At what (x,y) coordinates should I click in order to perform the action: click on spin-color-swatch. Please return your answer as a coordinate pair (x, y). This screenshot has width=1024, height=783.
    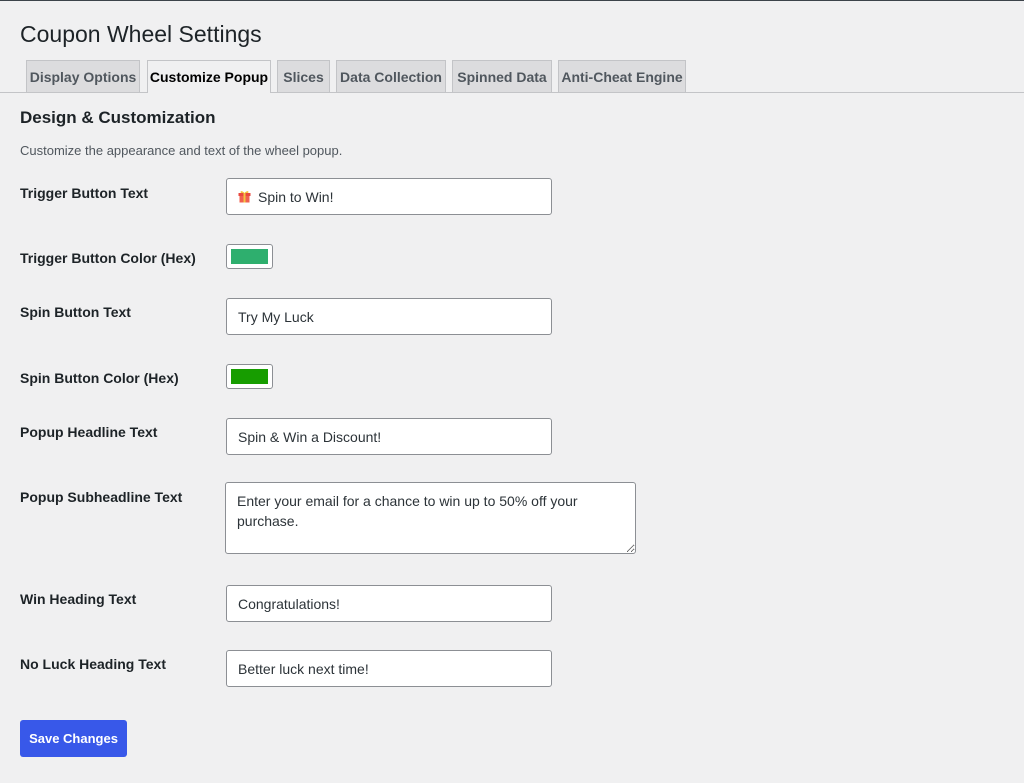
    Looking at the image, I should click on (249, 376).